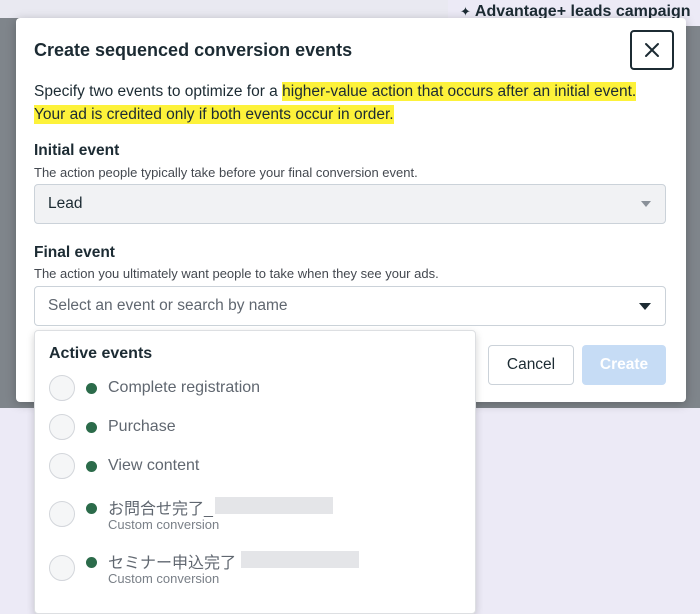  I want to click on close-button, so click(652, 50).